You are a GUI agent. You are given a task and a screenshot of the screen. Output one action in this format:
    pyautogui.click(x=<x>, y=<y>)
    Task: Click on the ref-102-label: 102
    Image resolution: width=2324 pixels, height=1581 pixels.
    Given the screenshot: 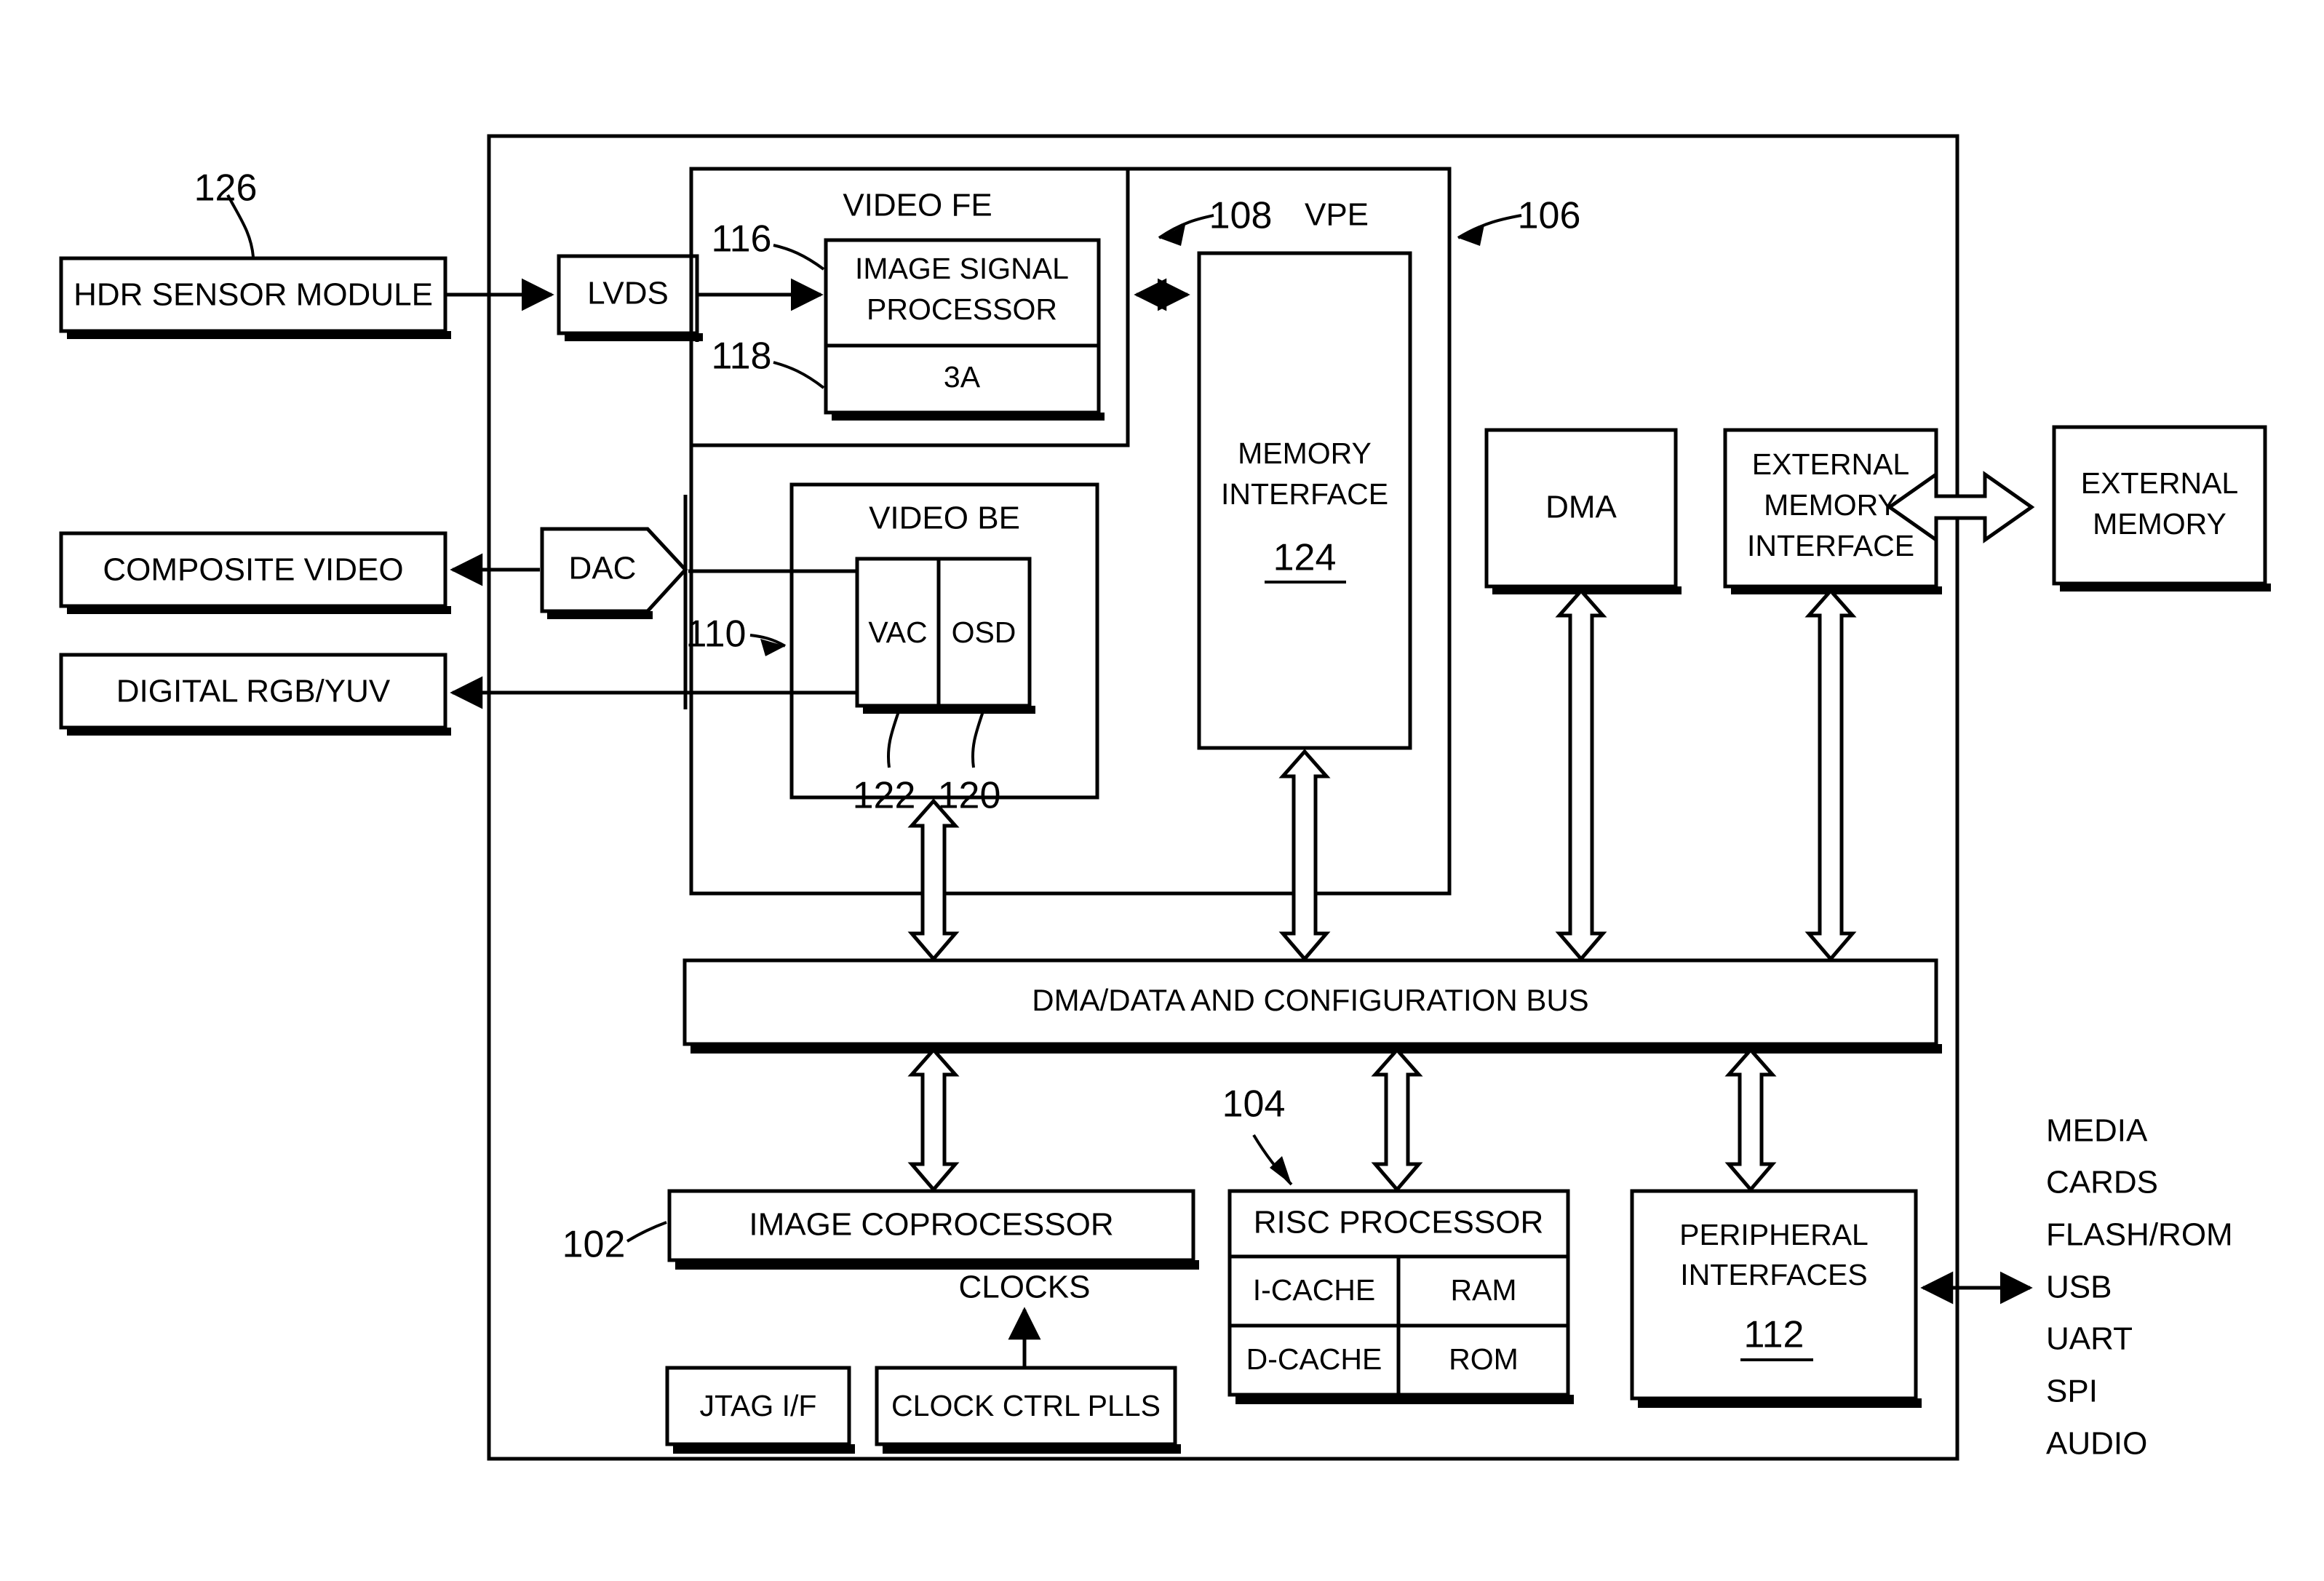 What is the action you would take?
    pyautogui.click(x=594, y=1245)
    